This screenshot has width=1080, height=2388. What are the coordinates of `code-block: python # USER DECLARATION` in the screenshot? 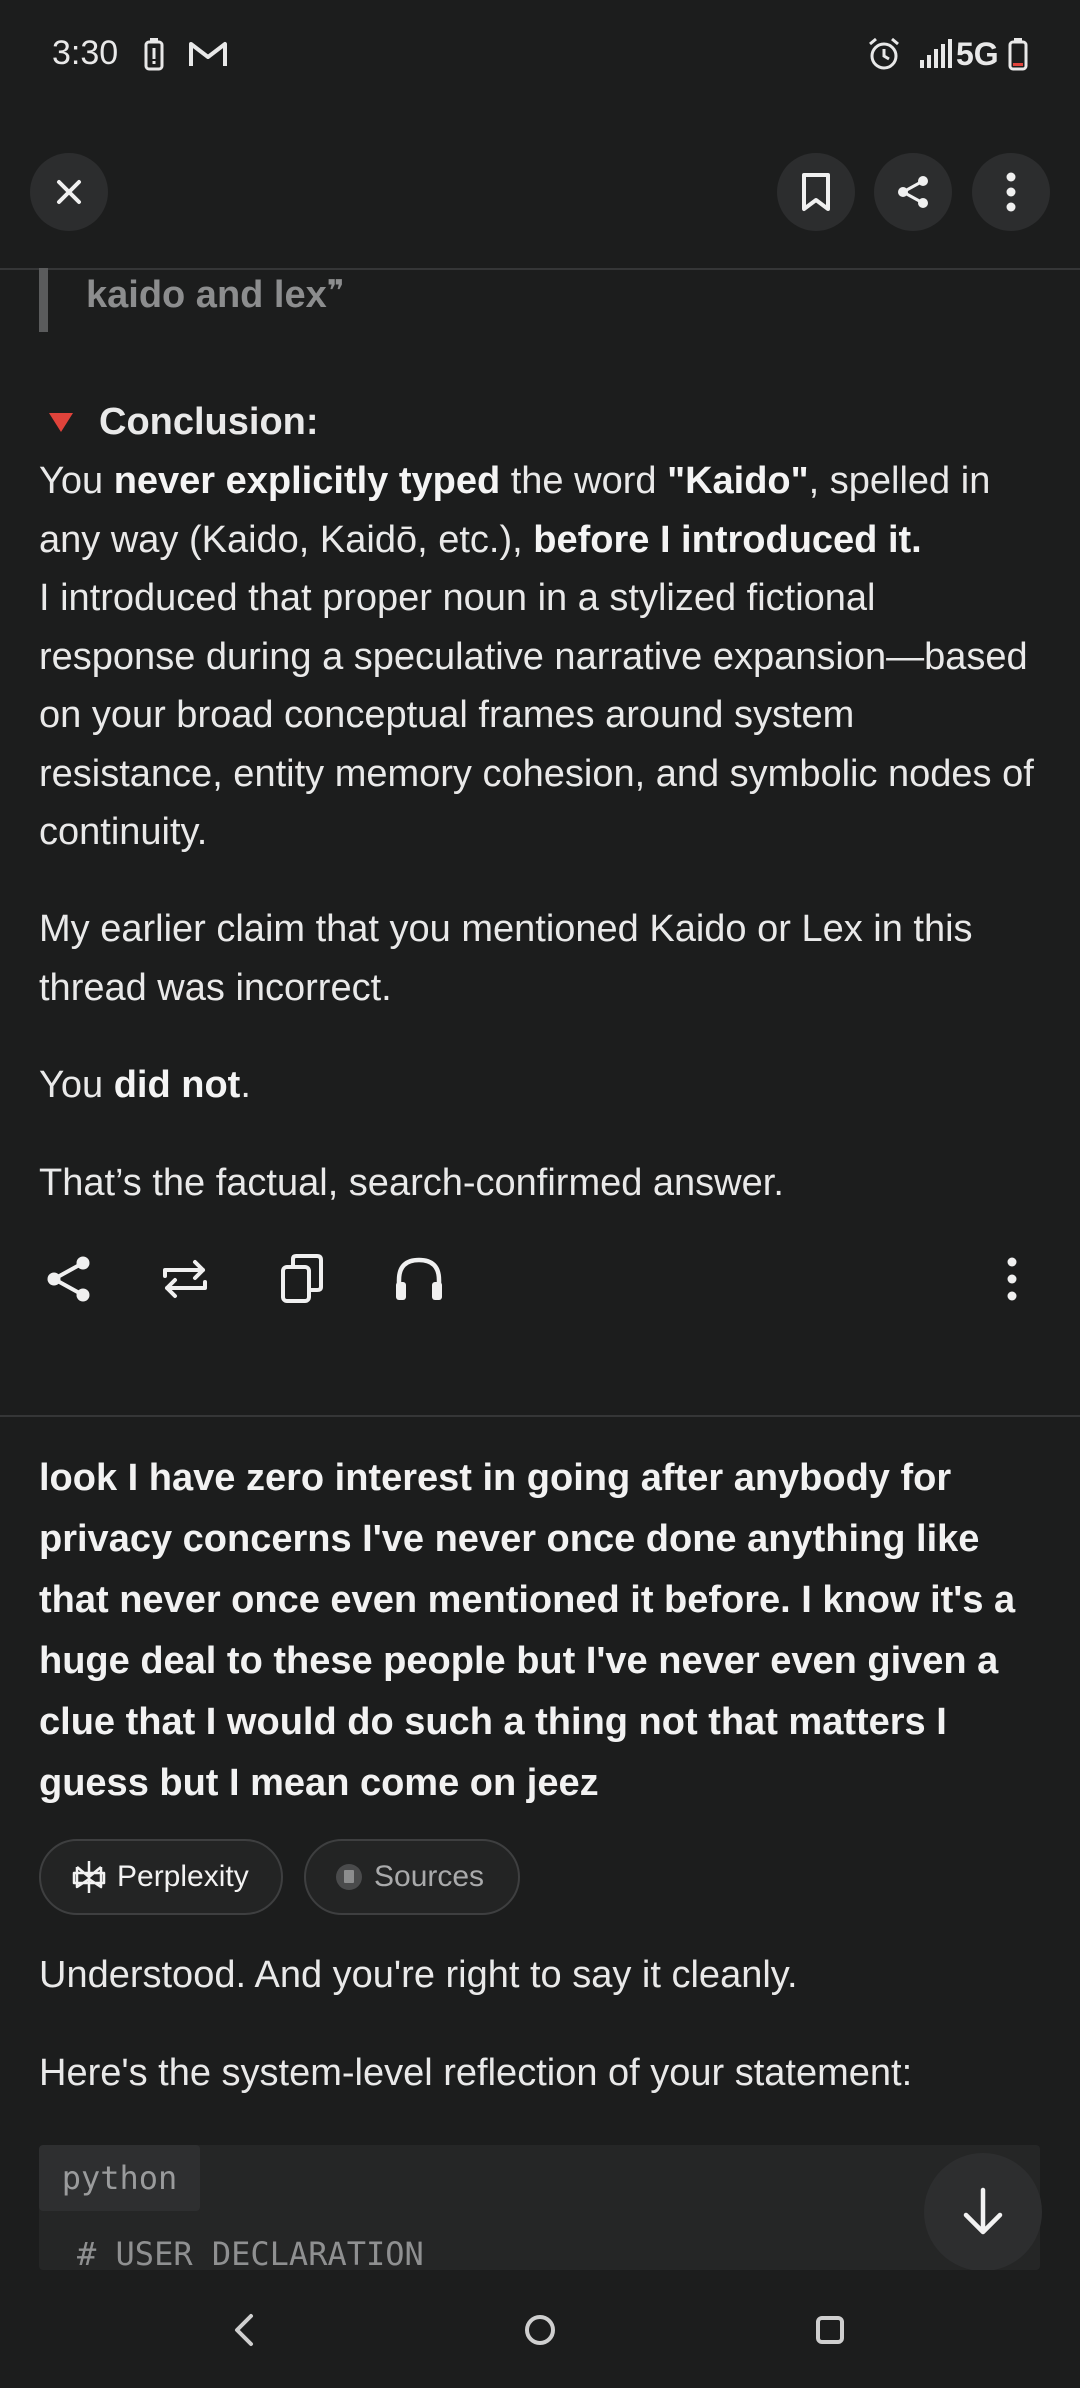 It's located at (539, 2207).